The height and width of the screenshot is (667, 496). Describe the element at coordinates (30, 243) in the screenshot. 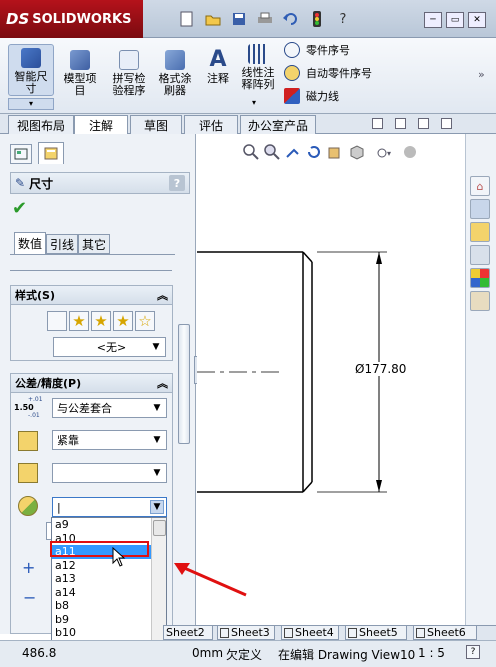

I see `subtab-value: 数值` at that location.